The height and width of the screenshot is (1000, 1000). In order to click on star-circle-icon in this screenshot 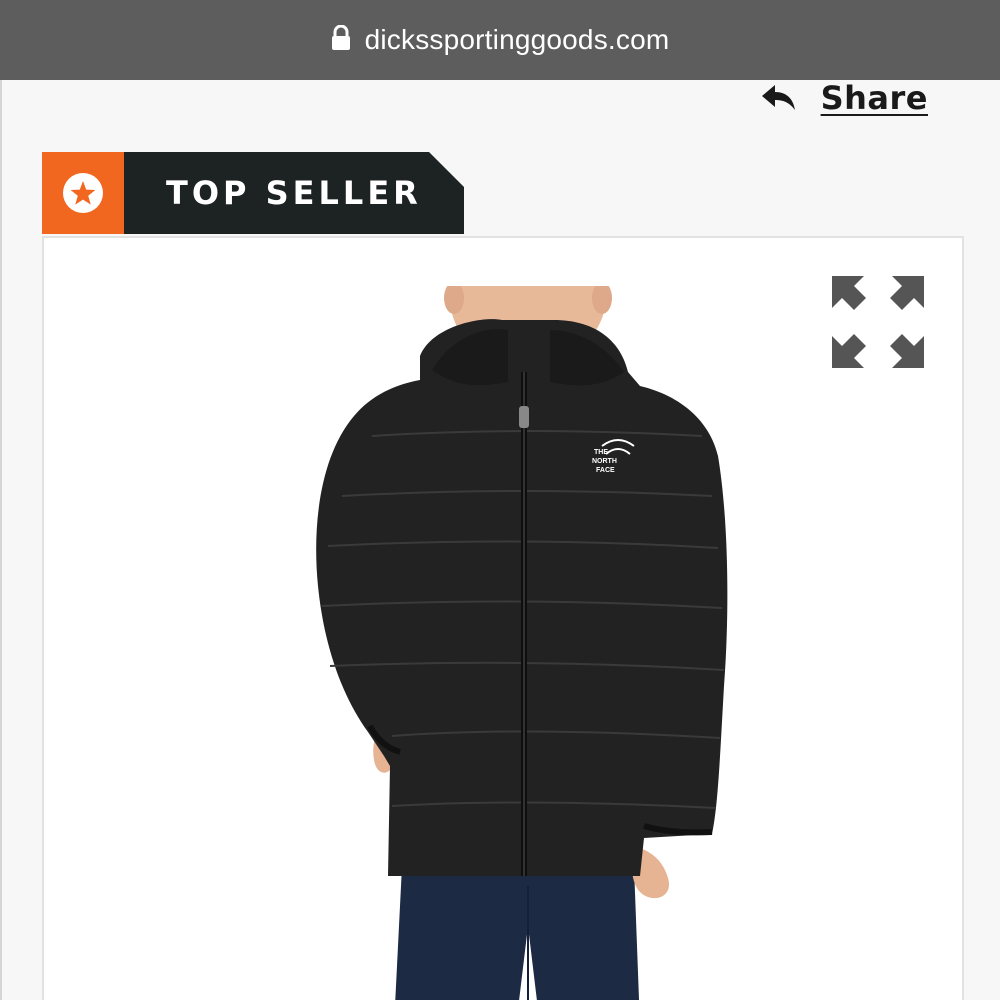, I will do `click(83, 193)`.